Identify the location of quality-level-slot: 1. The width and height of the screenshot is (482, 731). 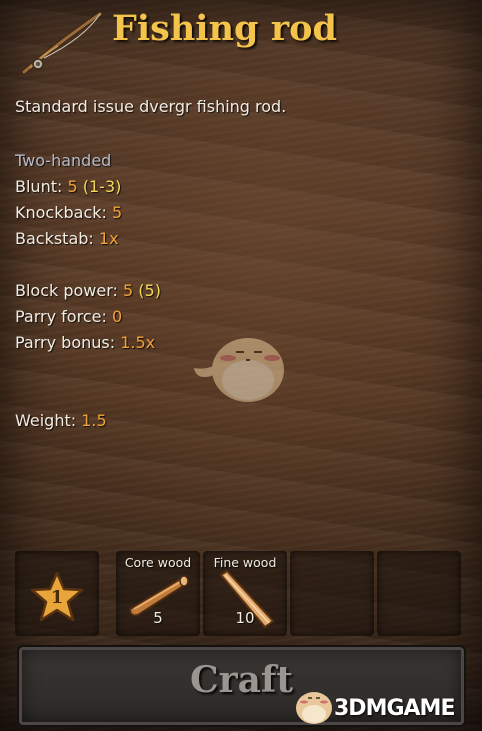
(57, 593).